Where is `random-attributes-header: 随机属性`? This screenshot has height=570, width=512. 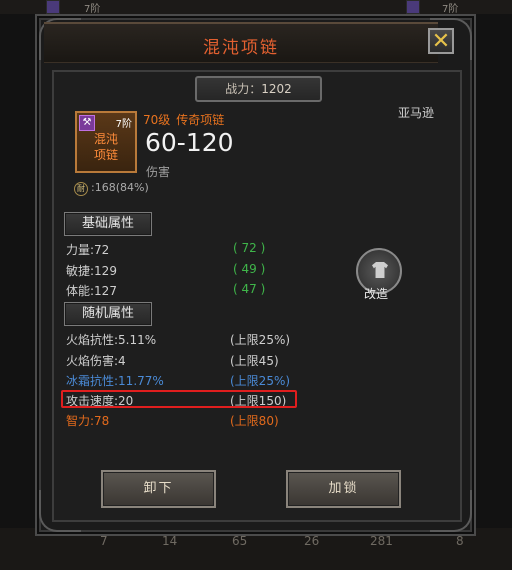
random-attributes-header: 随机属性 is located at coordinates (108, 314).